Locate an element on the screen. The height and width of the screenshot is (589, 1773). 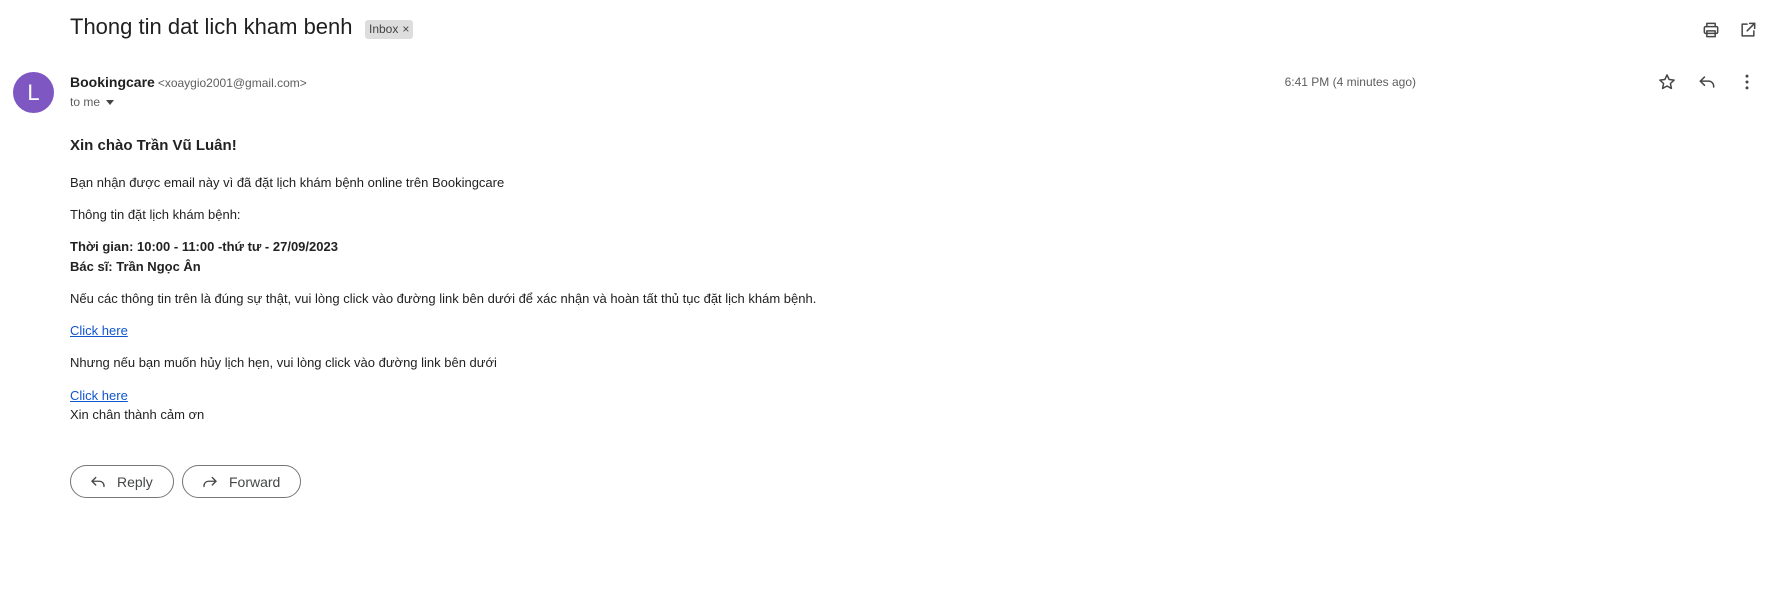
inbox-label-chip: Inbox × is located at coordinates (389, 29).